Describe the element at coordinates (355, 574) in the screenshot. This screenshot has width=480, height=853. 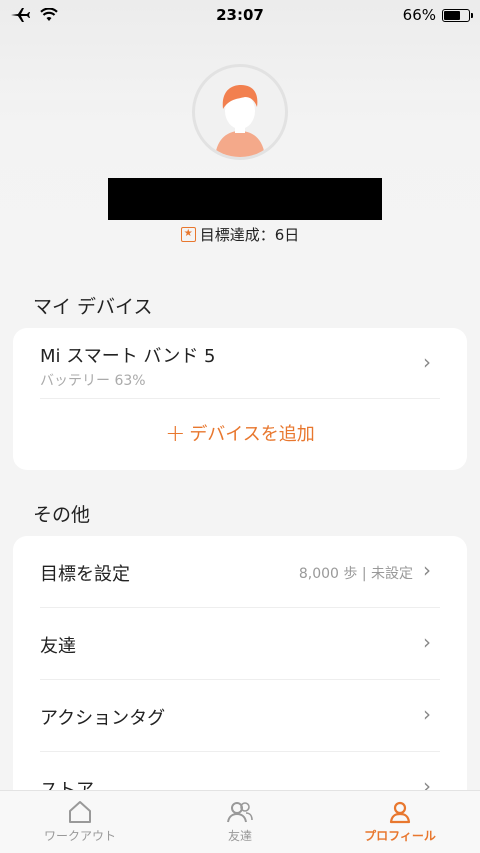
I see `list-item-value: 8,000 歩 | 未設定` at that location.